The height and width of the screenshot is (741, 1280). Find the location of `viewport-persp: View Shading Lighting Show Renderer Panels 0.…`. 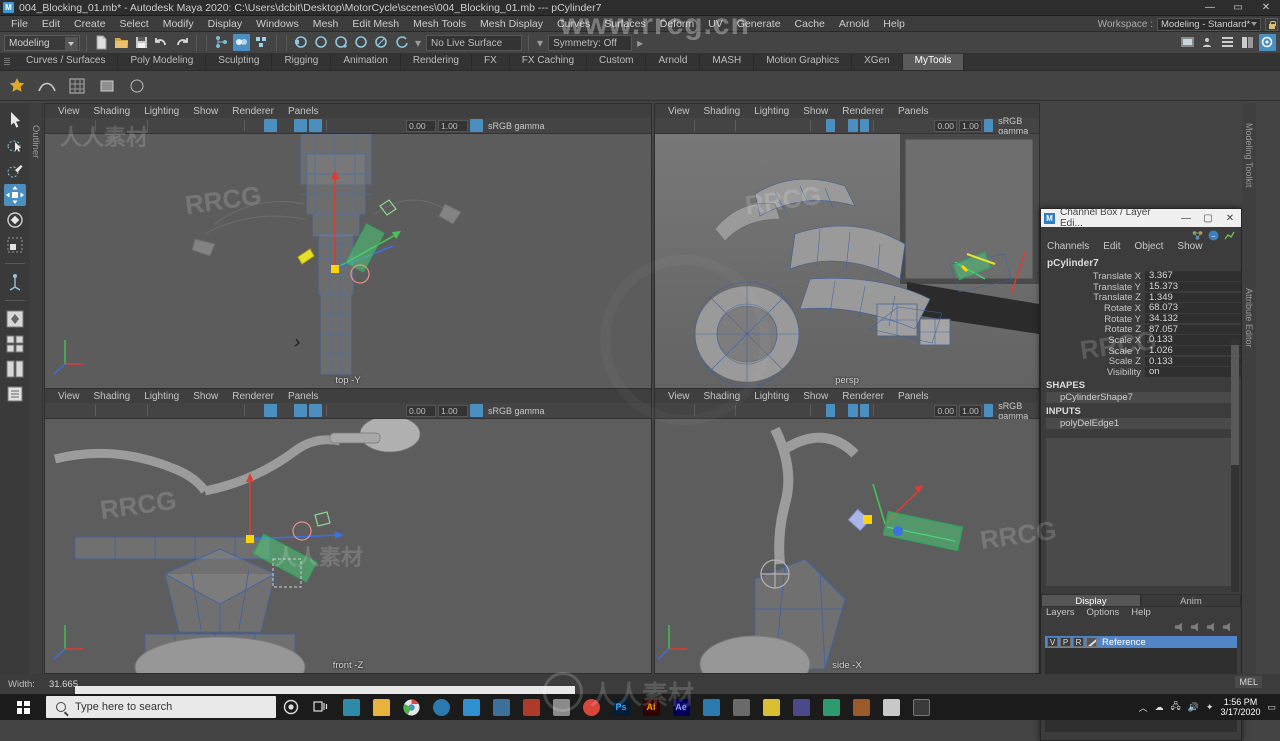

viewport-persp: View Shading Lighting Show Renderer Panels 0.… is located at coordinates (847, 246).